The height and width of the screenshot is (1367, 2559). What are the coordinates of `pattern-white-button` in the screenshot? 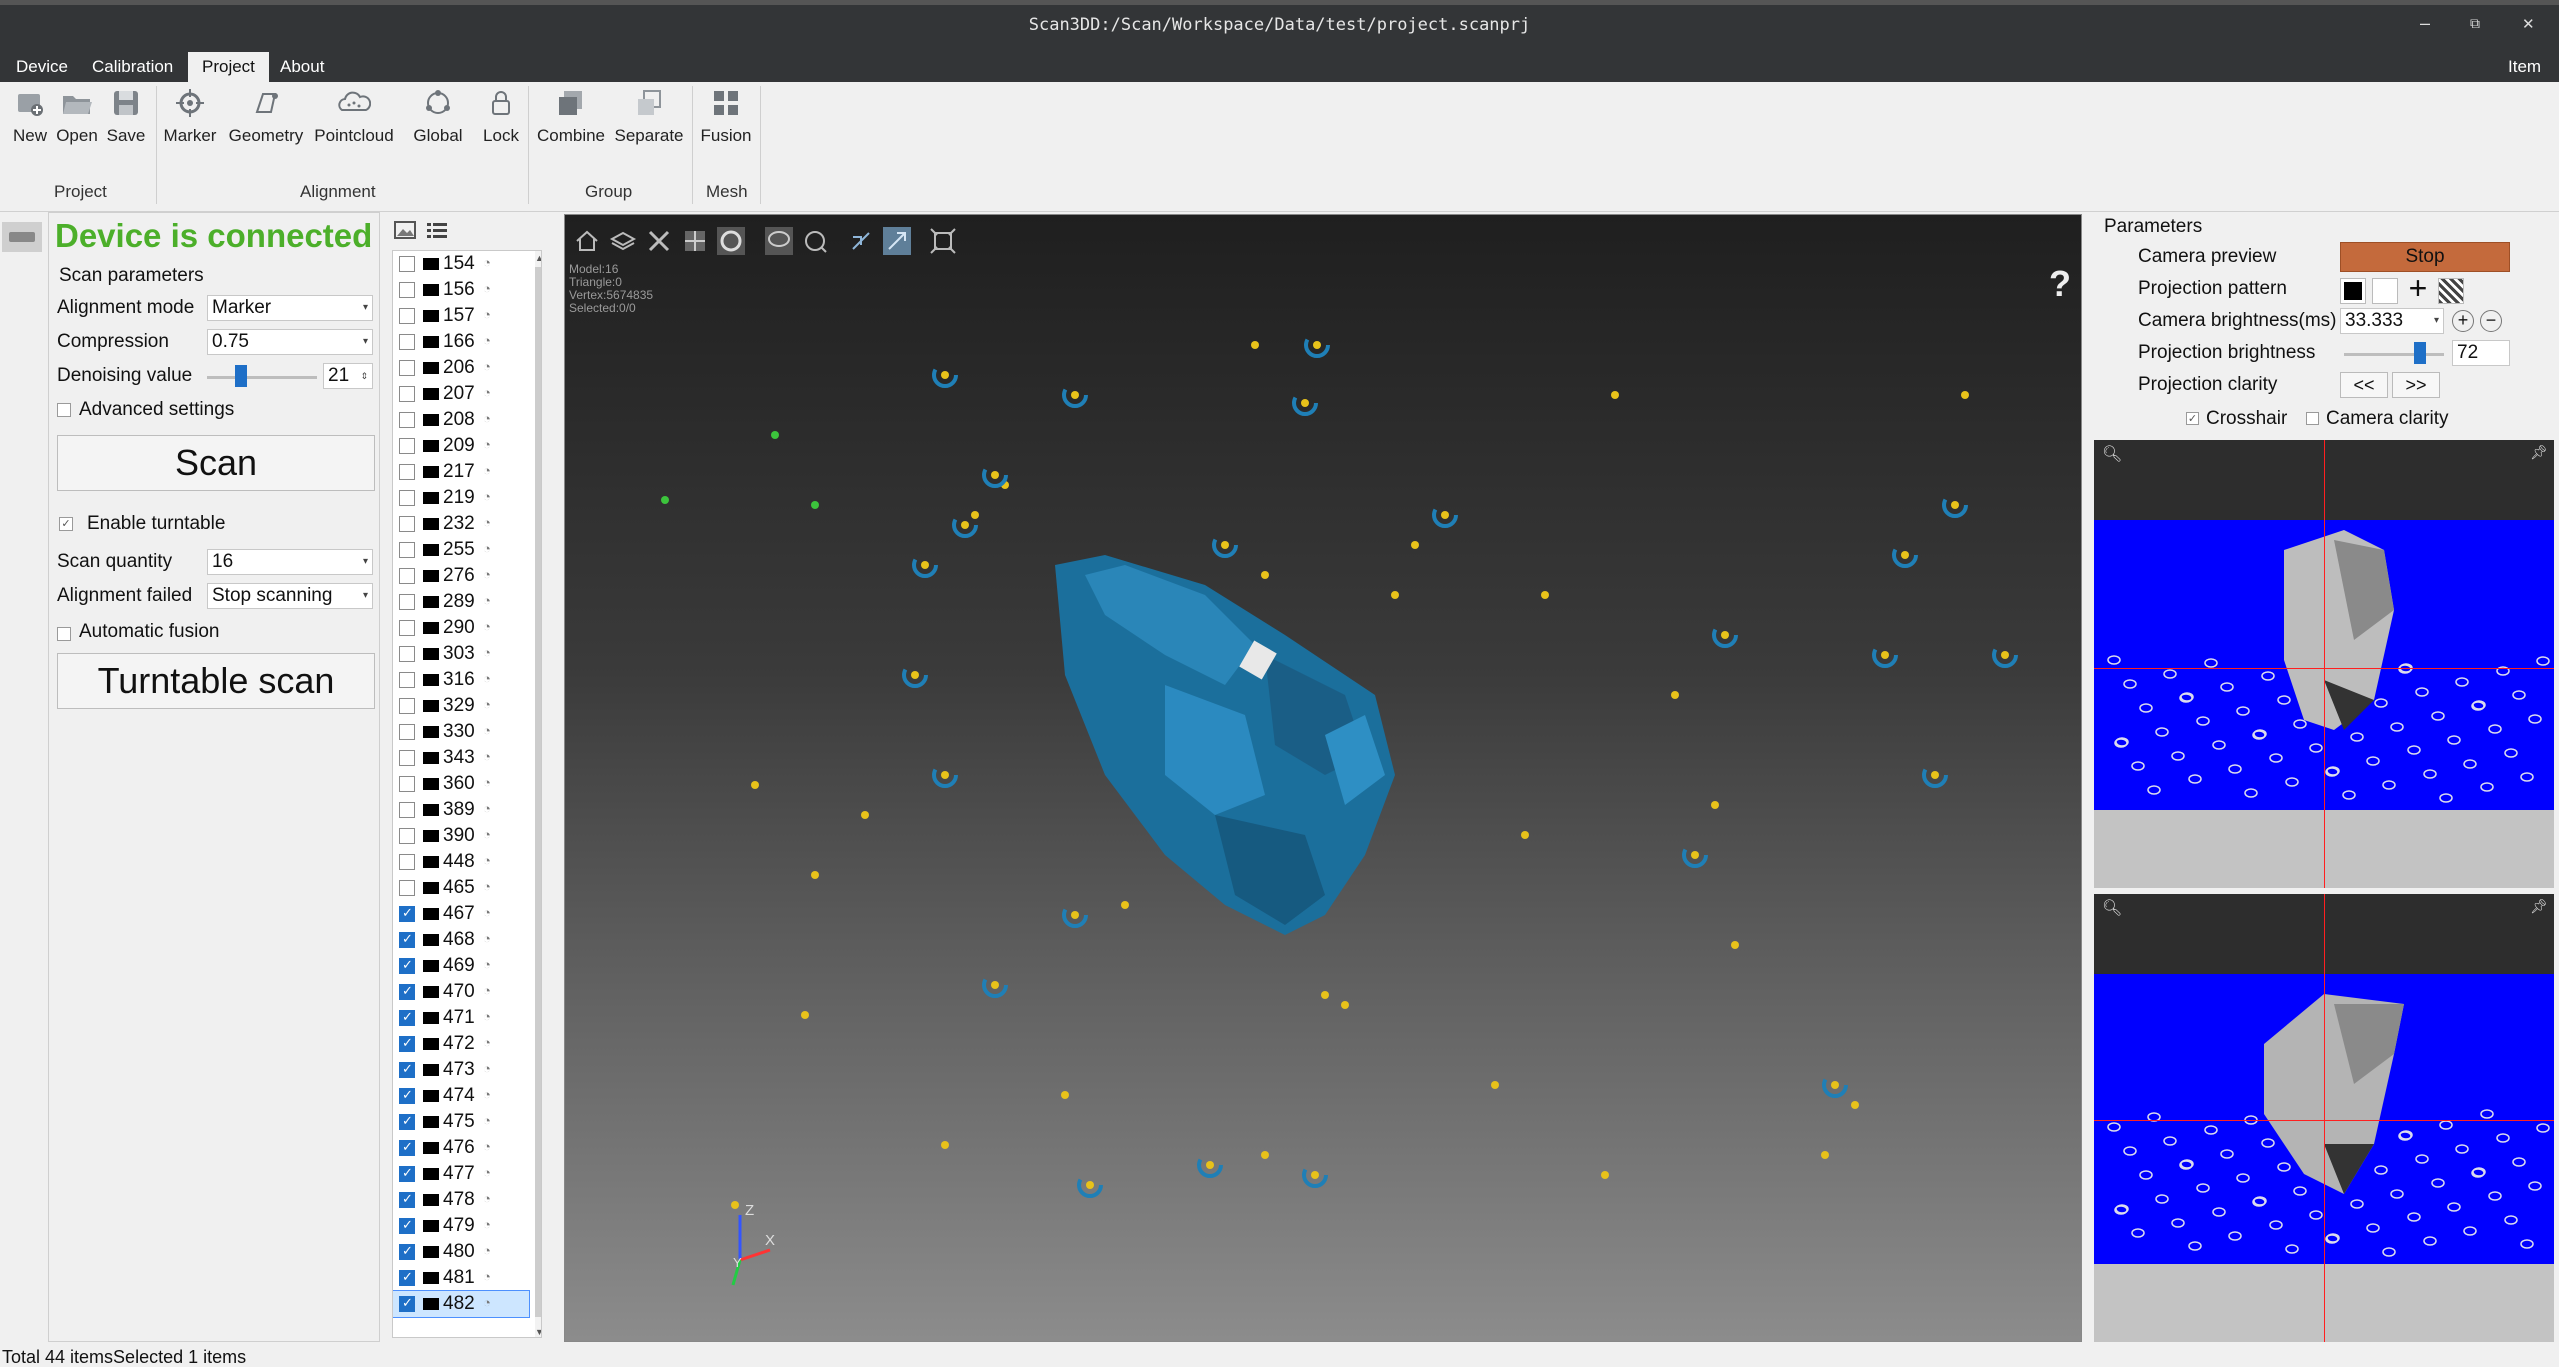 It's located at (2385, 291).